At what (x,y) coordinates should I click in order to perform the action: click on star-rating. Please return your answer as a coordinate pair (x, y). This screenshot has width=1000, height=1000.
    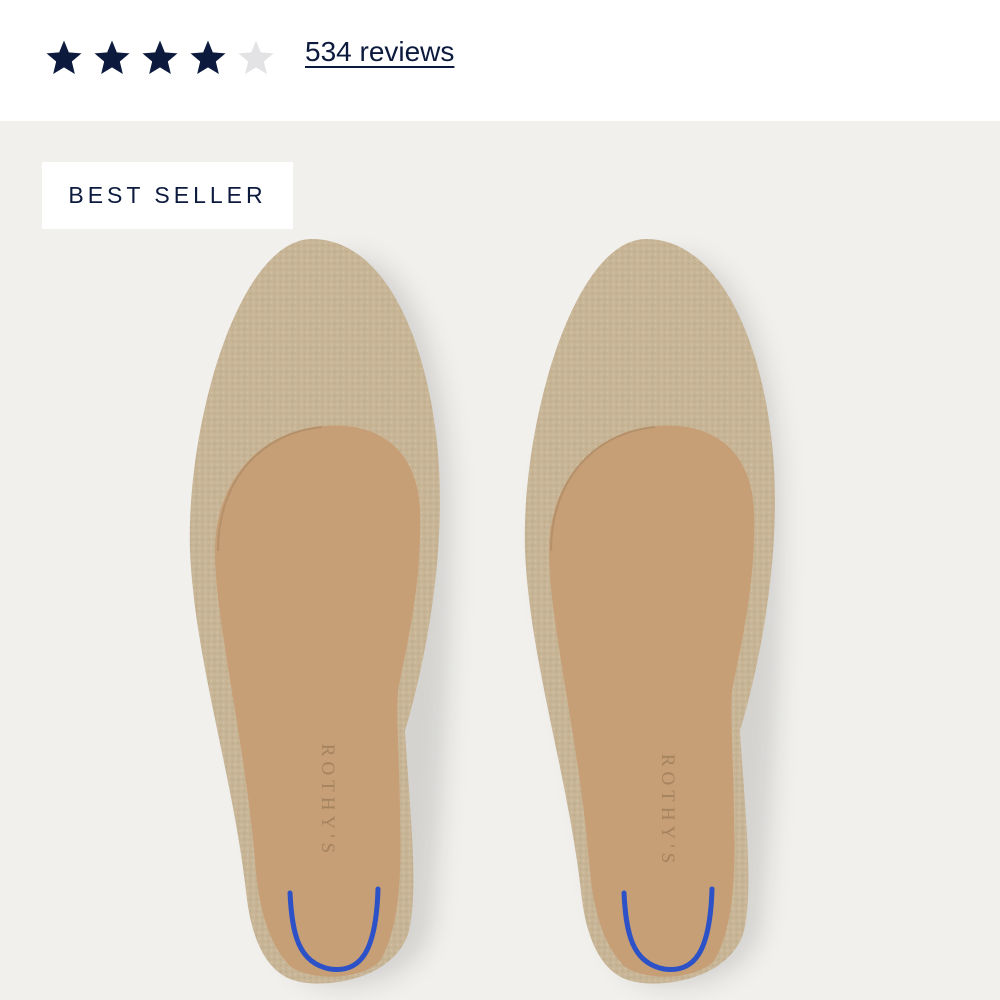
    Looking at the image, I should click on (160, 58).